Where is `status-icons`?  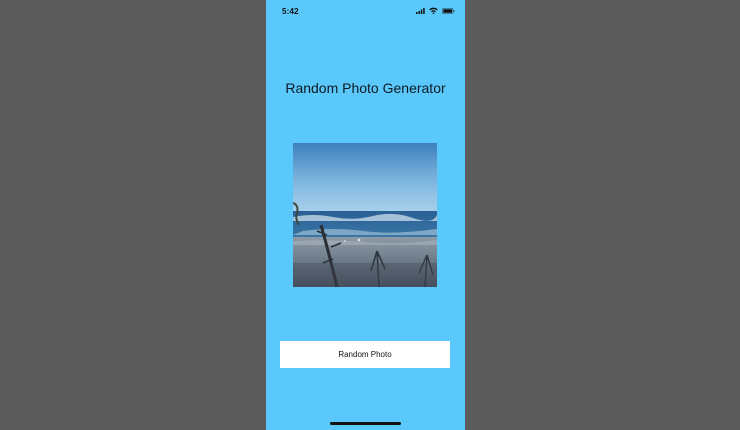
status-icons is located at coordinates (435, 10).